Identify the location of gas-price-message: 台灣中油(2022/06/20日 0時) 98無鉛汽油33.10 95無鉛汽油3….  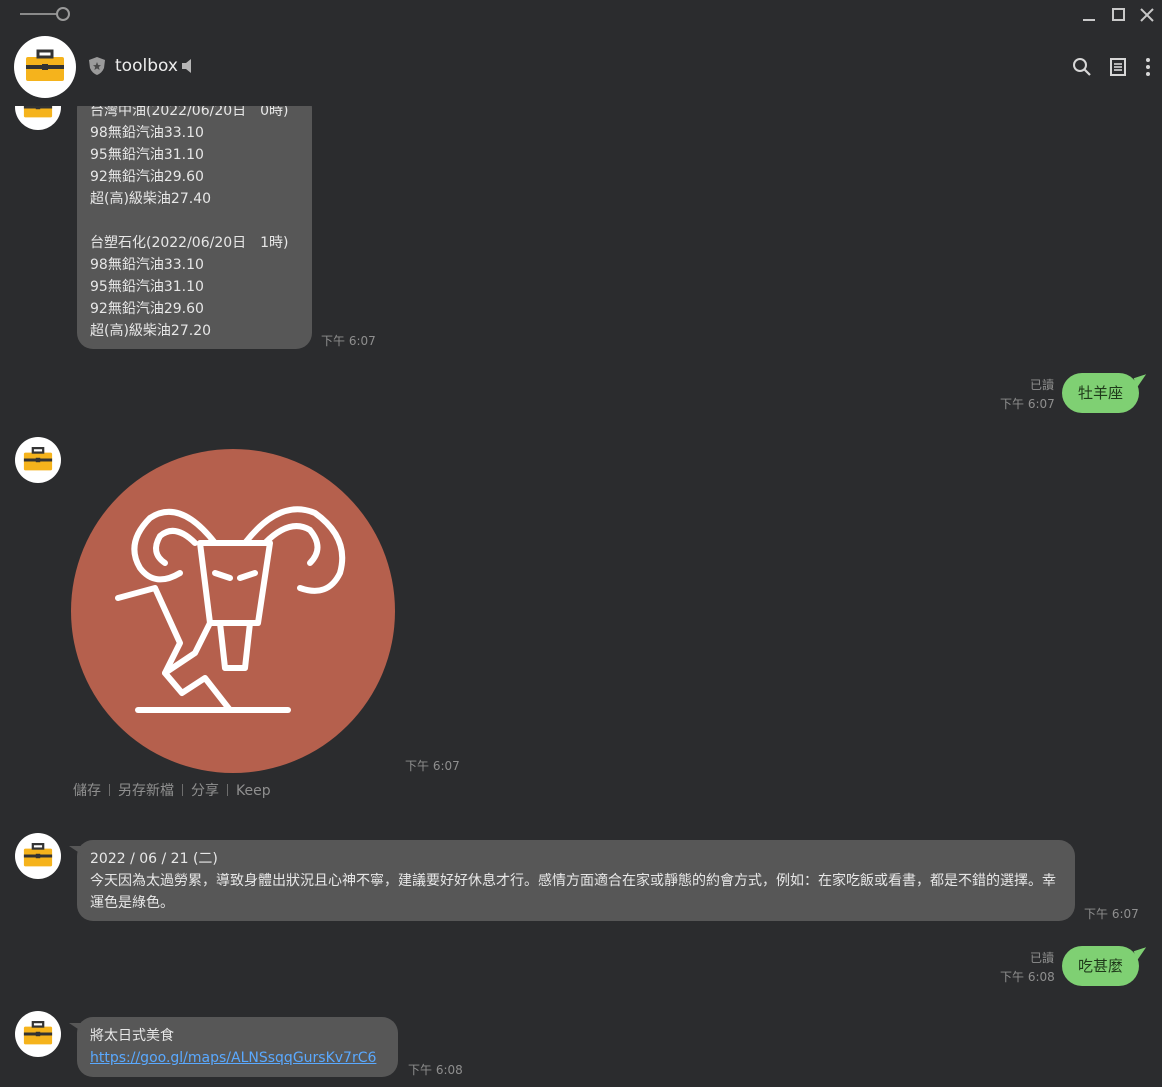
(194, 220).